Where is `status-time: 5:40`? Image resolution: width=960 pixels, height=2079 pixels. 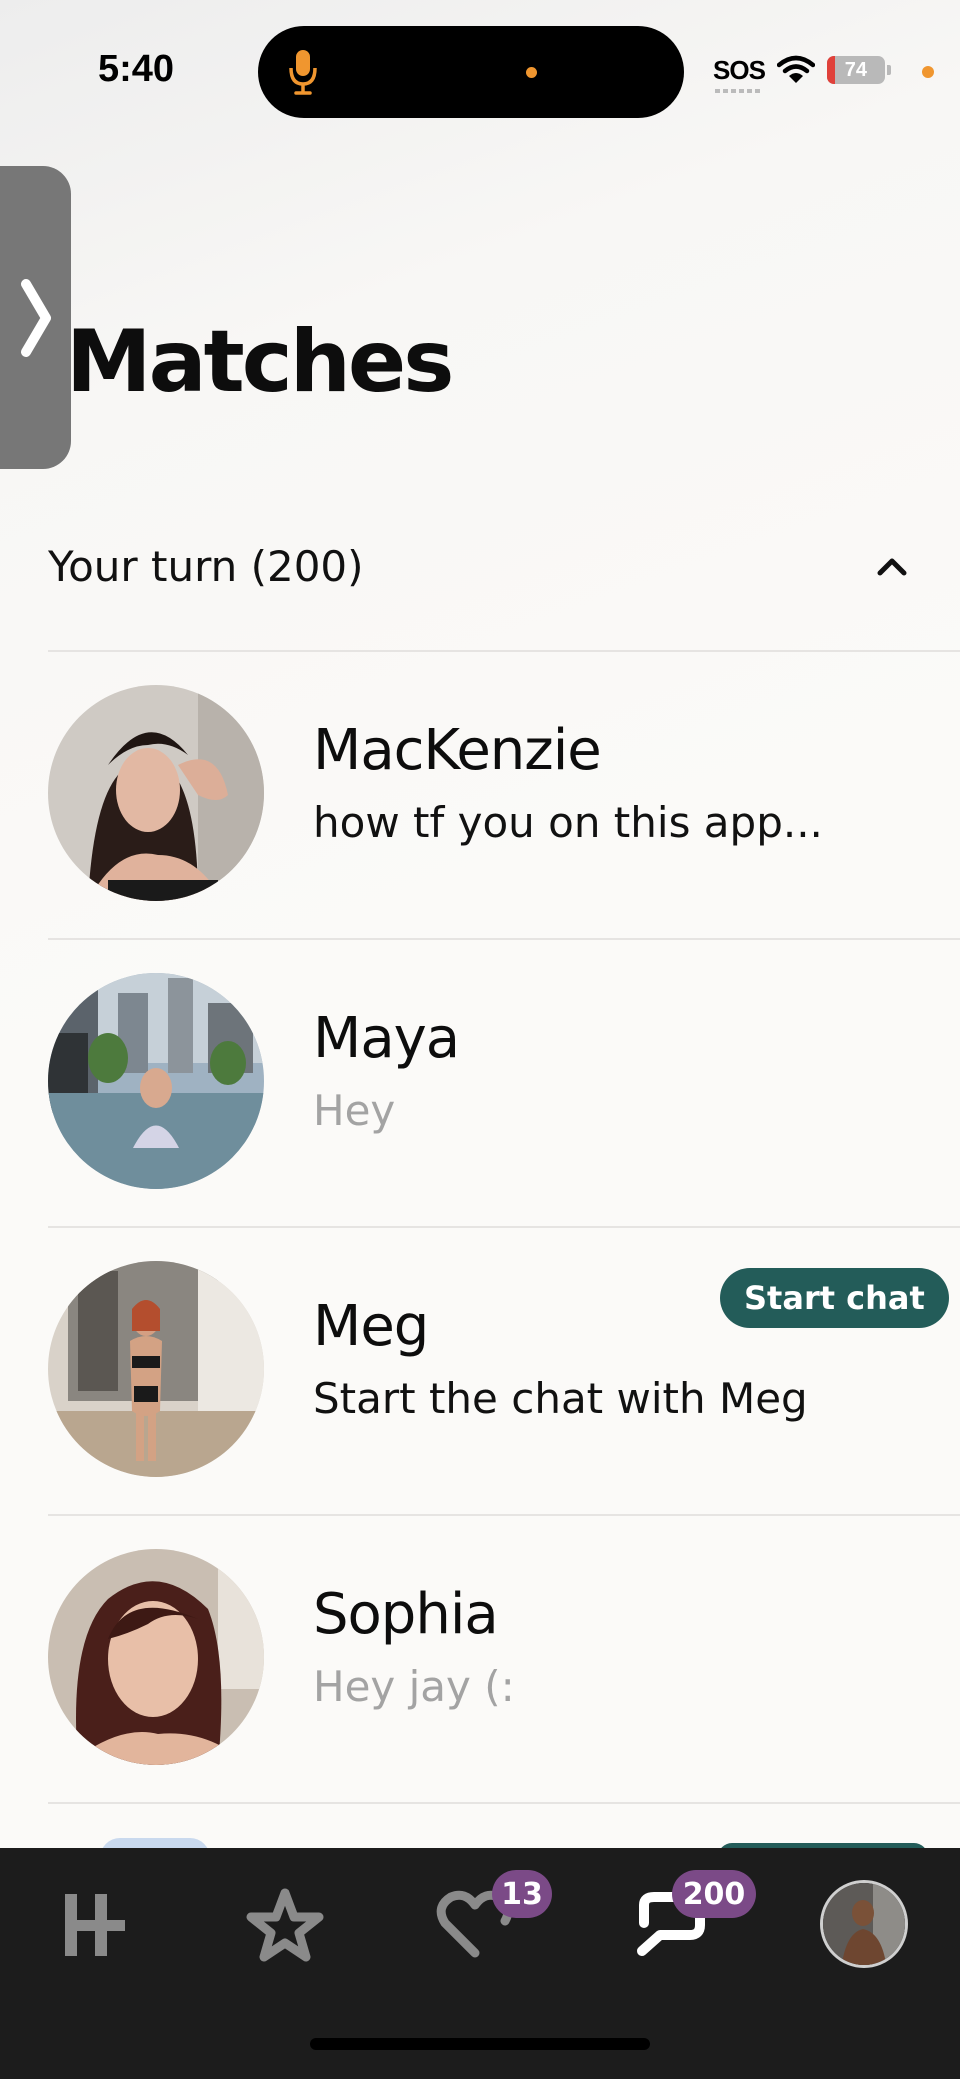
status-time: 5:40 is located at coordinates (136, 69).